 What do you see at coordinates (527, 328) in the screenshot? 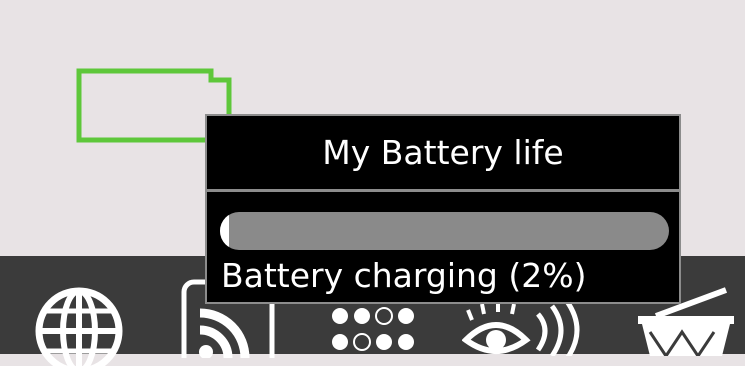
I see `eye-broadcast-icon` at bounding box center [527, 328].